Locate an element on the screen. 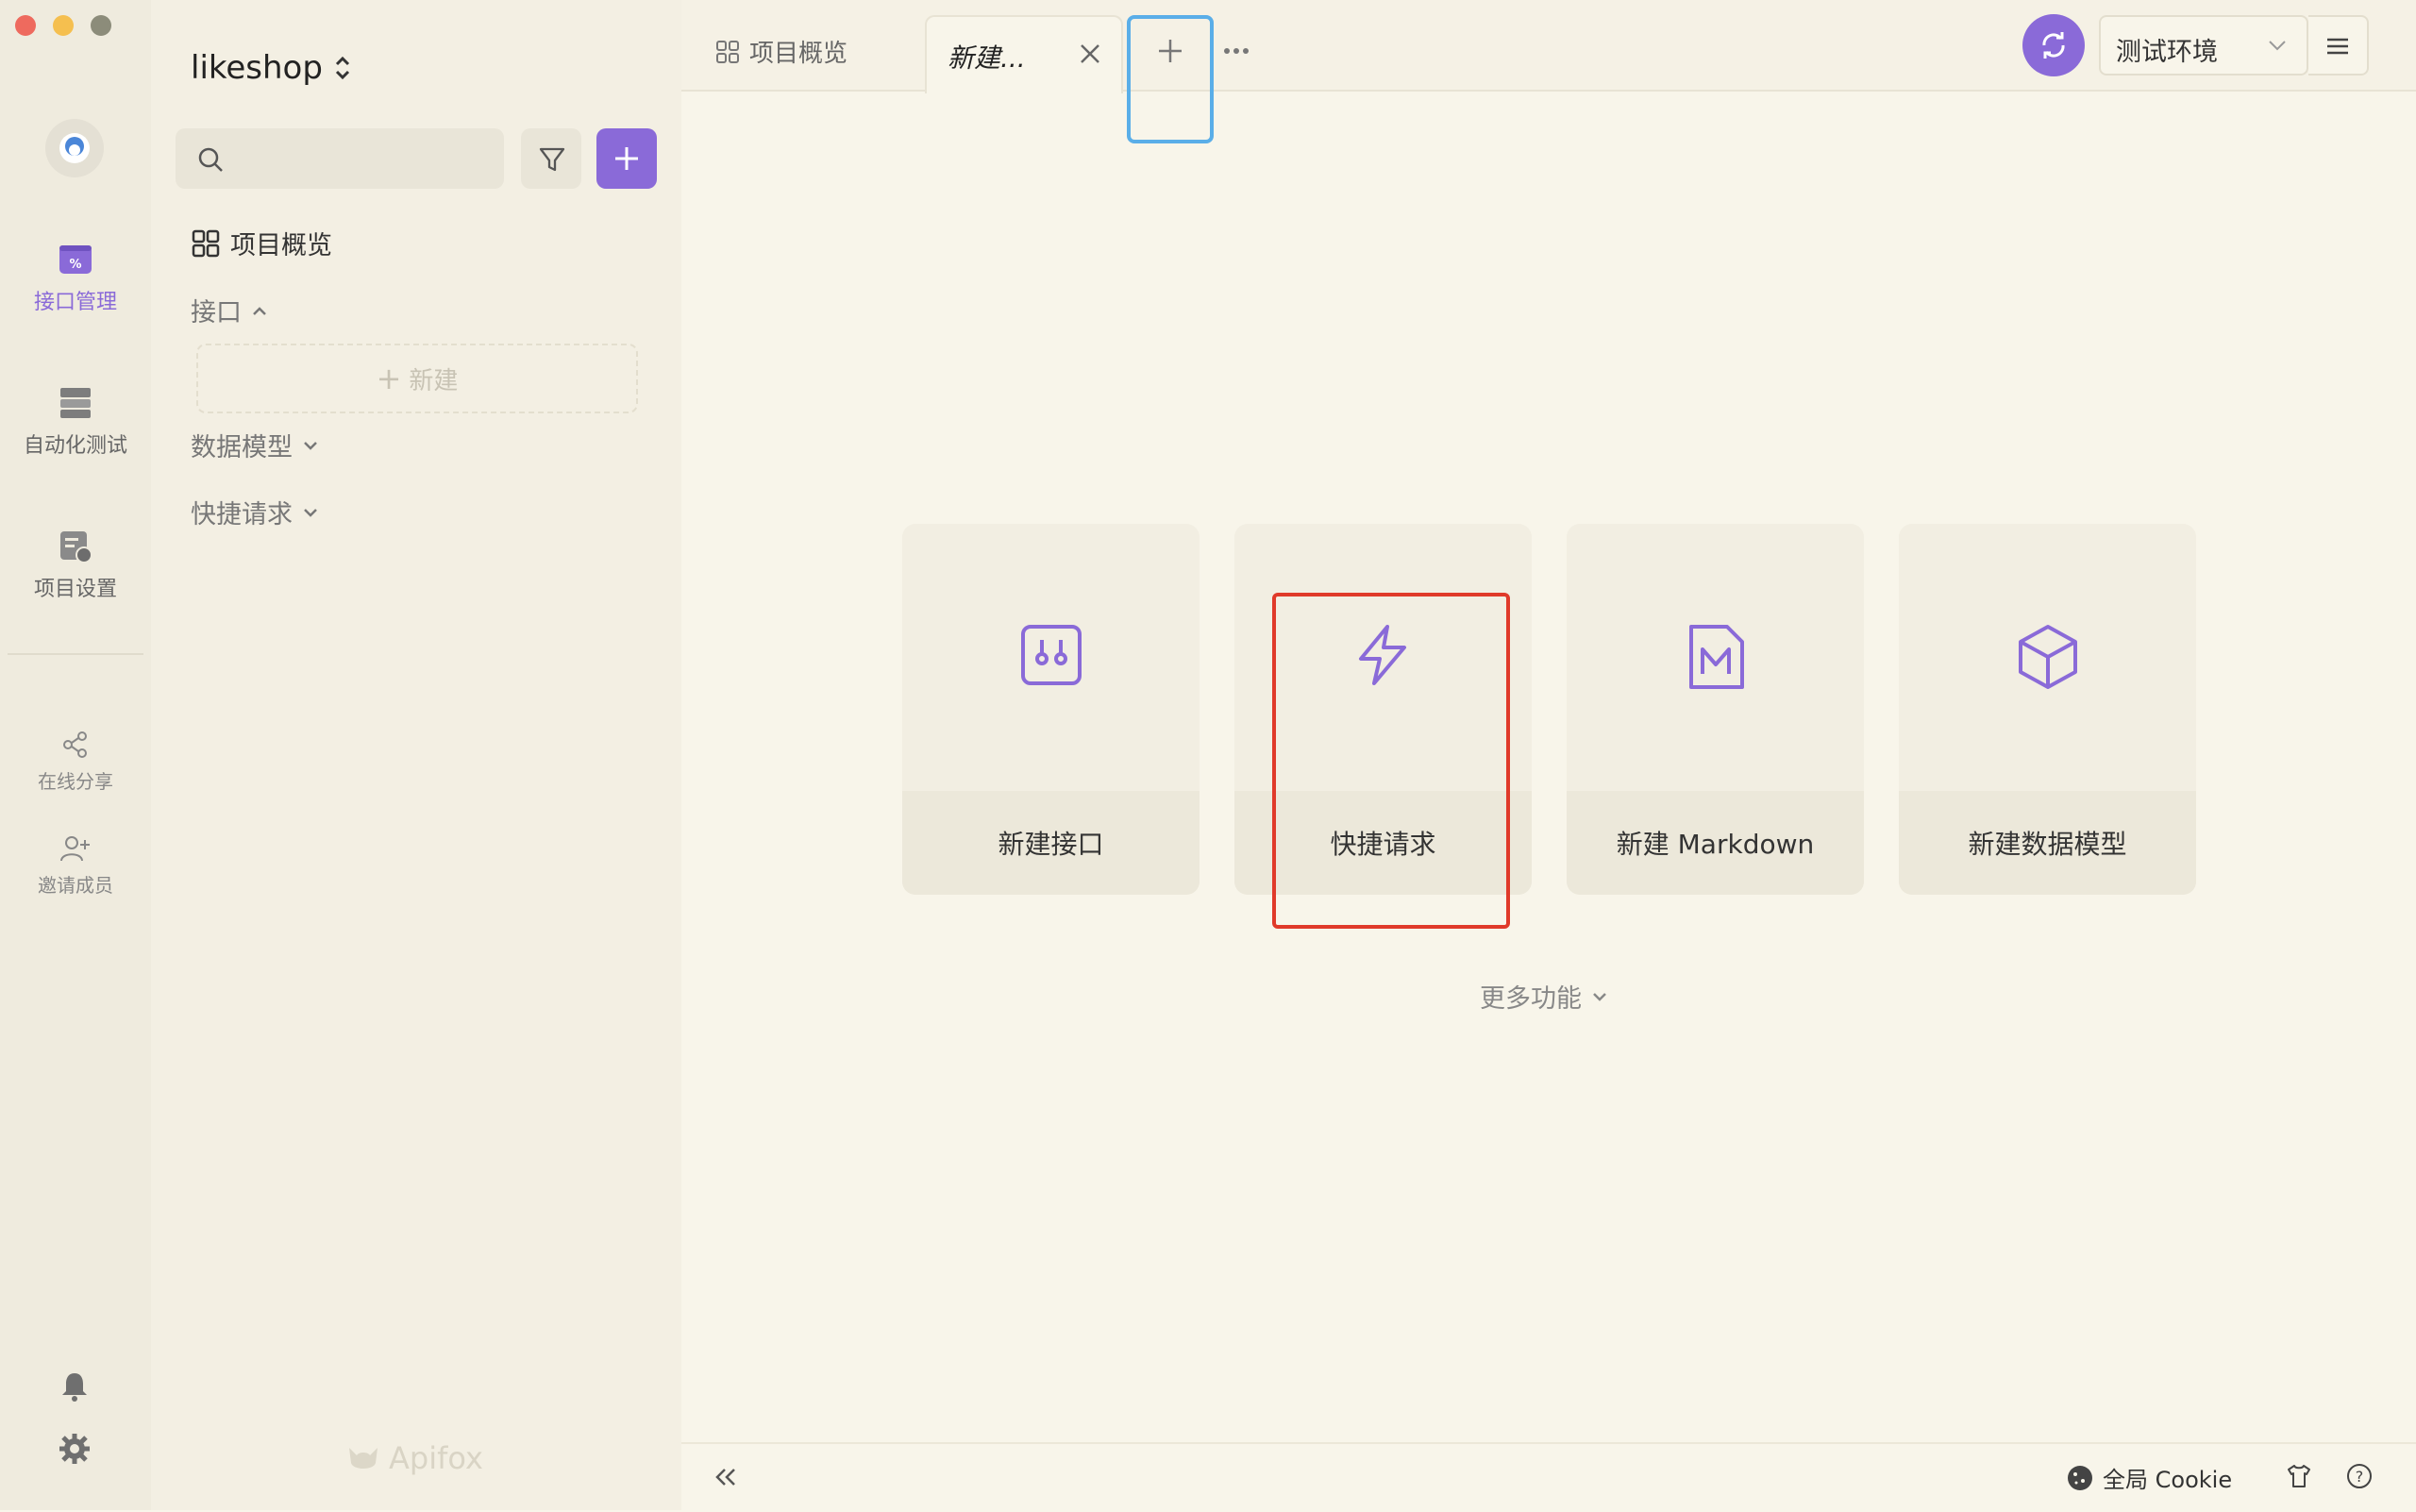 This screenshot has height=1512, width=2416. hamburger-menu-icon is located at coordinates (2337, 46).